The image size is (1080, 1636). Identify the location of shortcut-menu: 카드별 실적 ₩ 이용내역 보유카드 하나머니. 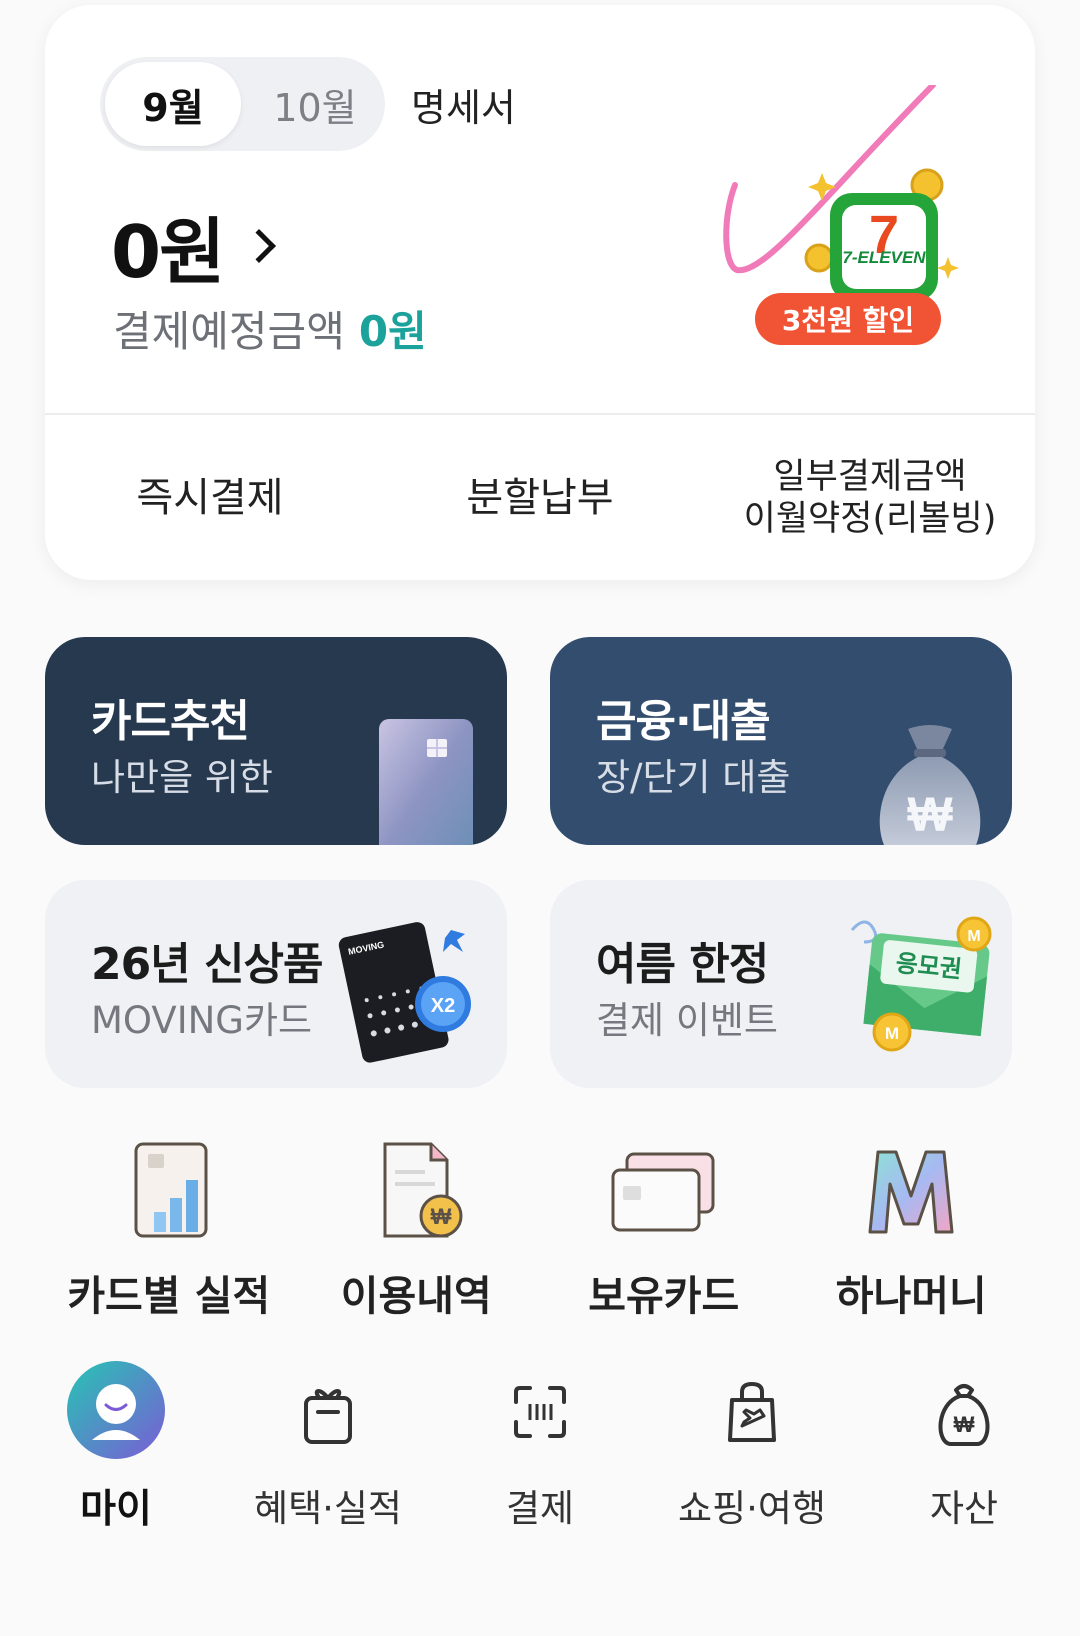
(540, 1235).